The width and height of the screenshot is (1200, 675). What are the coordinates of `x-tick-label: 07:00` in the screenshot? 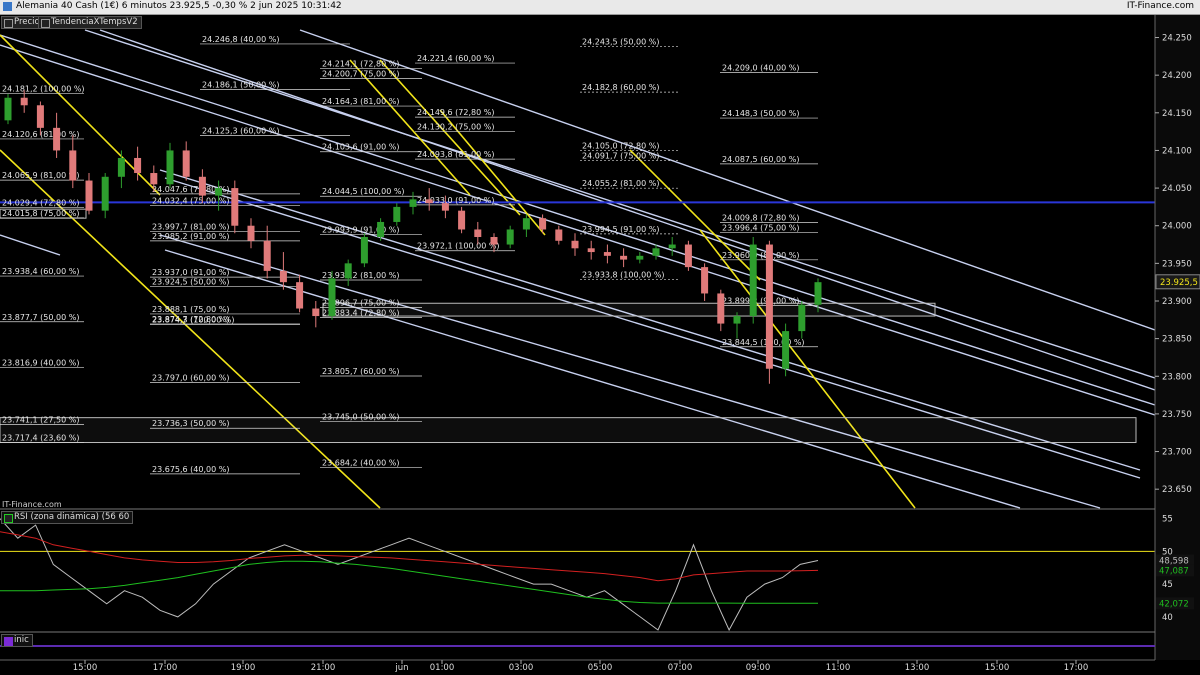 It's located at (680, 668).